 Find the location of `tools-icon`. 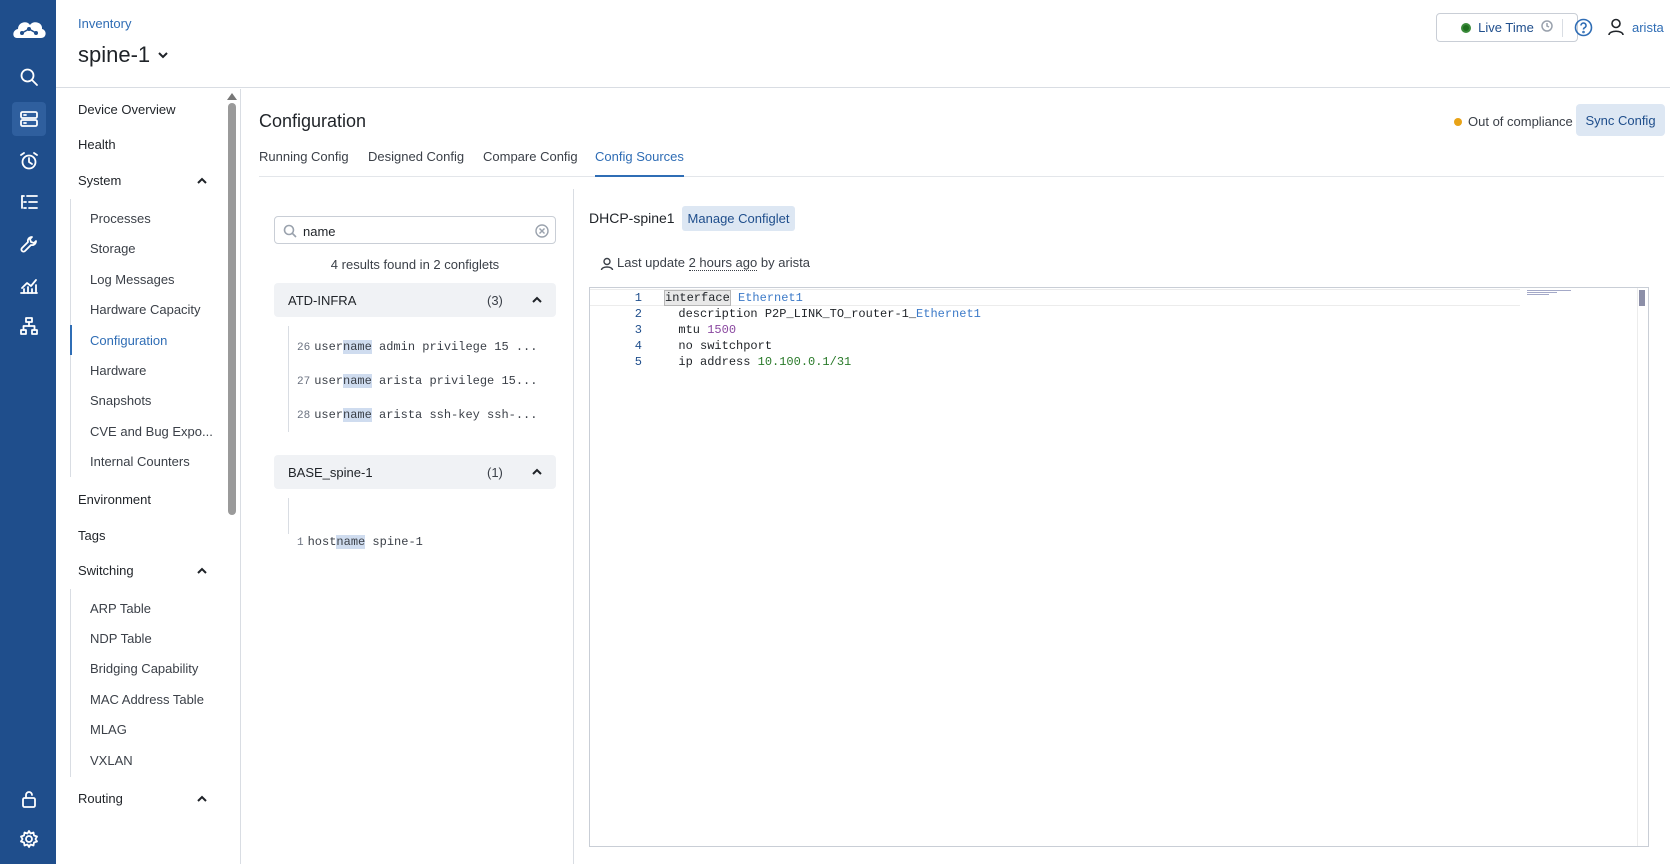

tools-icon is located at coordinates (29, 244).